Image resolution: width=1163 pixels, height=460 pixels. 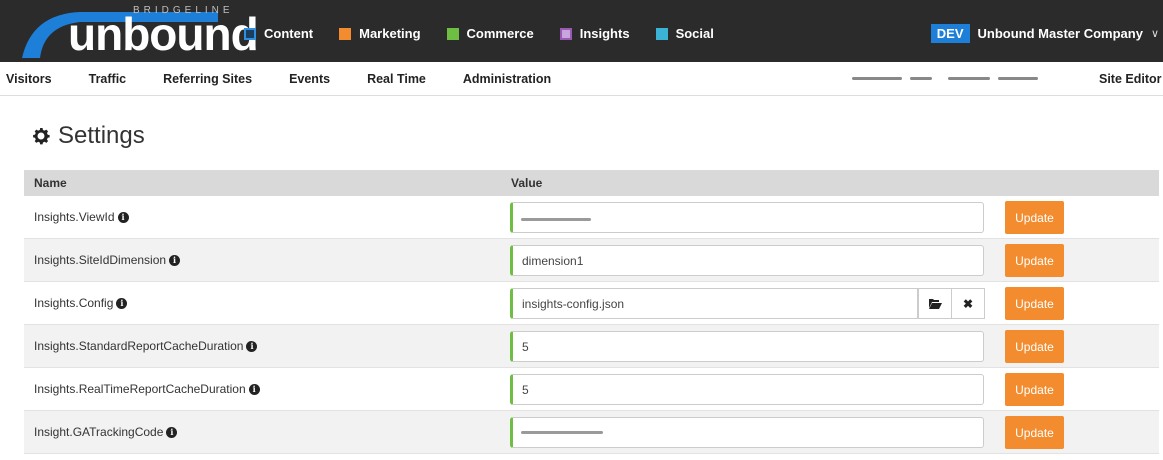 I want to click on setting-name: Insight.GATrackingCode i, so click(x=106, y=432).